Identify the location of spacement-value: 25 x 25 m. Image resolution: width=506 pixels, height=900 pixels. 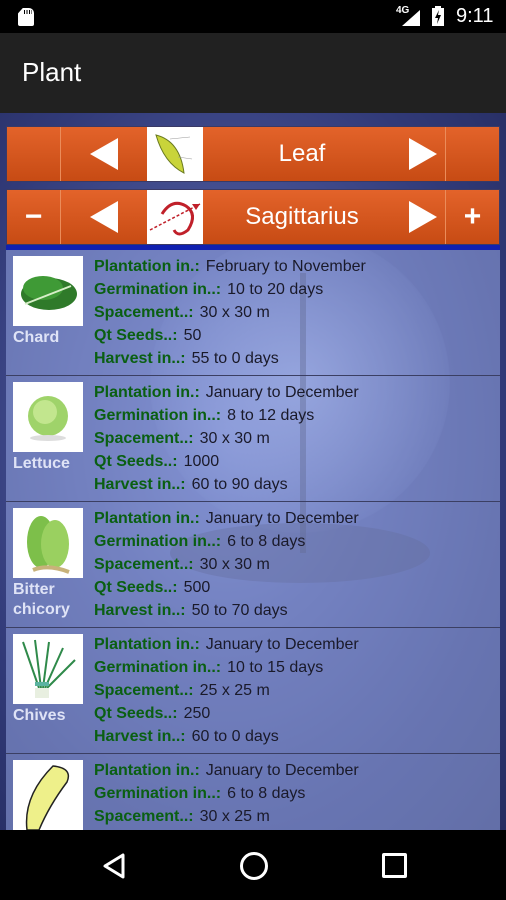
(234, 690).